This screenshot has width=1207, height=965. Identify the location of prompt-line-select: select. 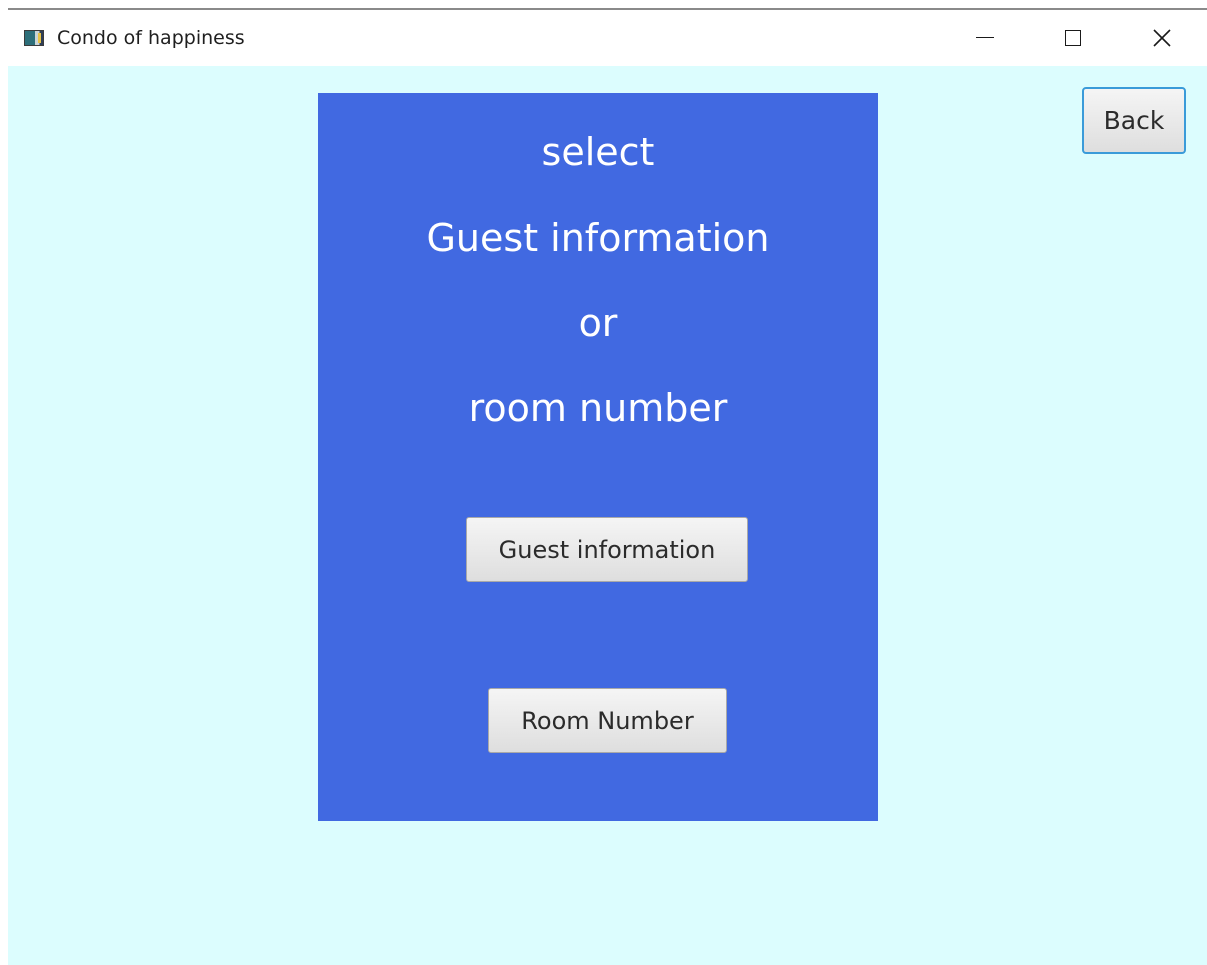
(598, 152).